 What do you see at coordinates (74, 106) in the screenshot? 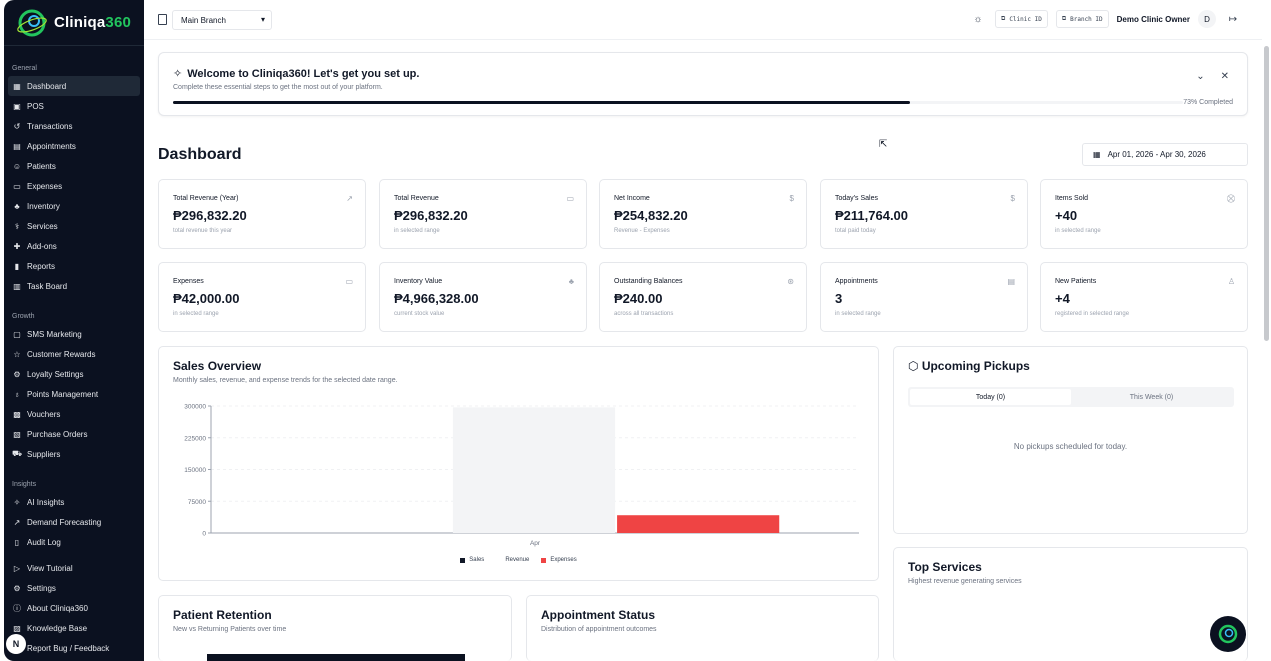
I see `sidebar-item-pos: ▣ POS` at bounding box center [74, 106].